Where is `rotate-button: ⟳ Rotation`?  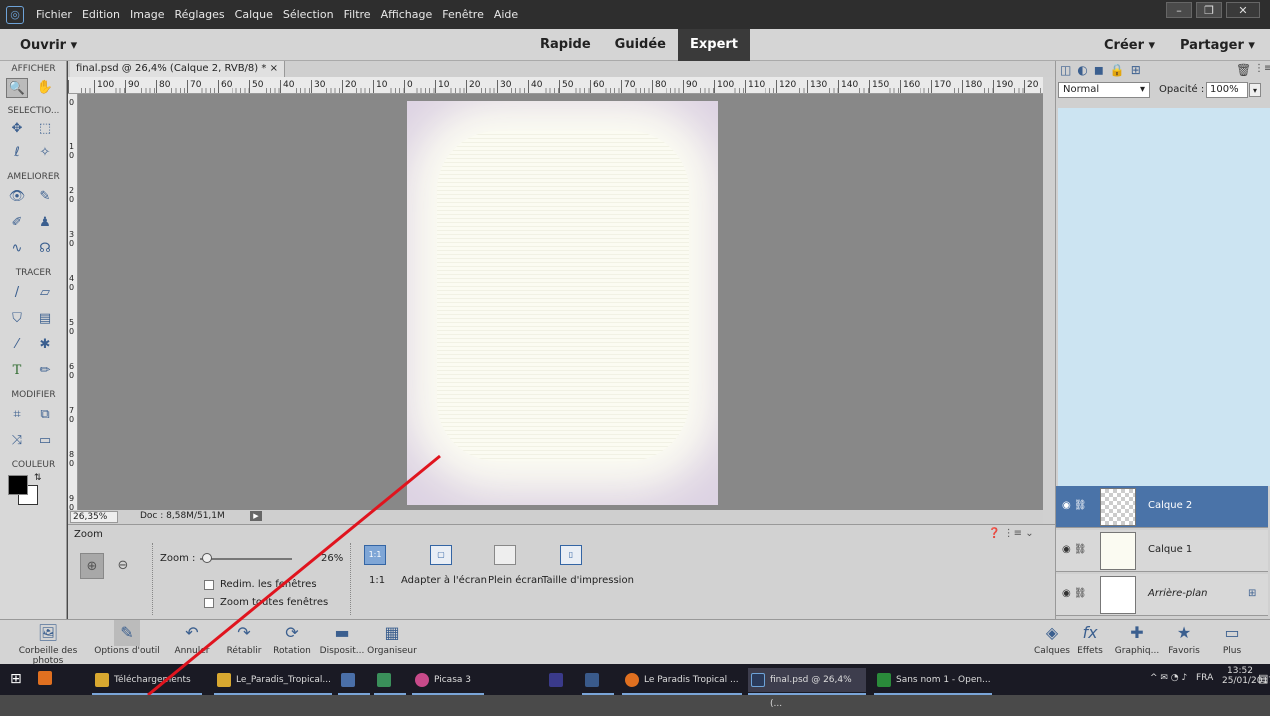 rotate-button: ⟳ Rotation is located at coordinates (292, 638).